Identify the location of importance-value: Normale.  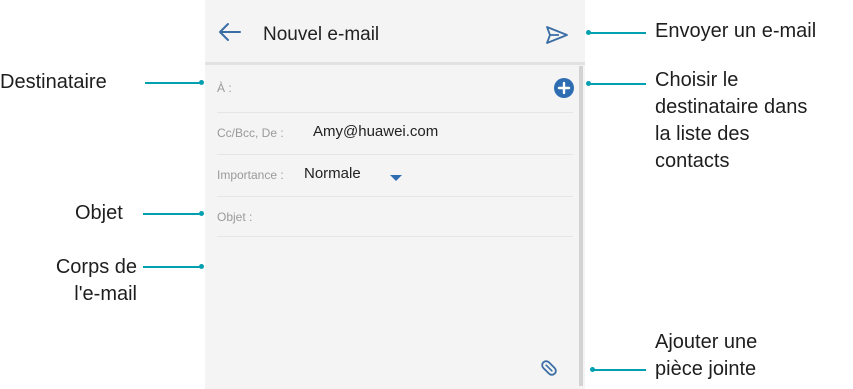
(332, 173).